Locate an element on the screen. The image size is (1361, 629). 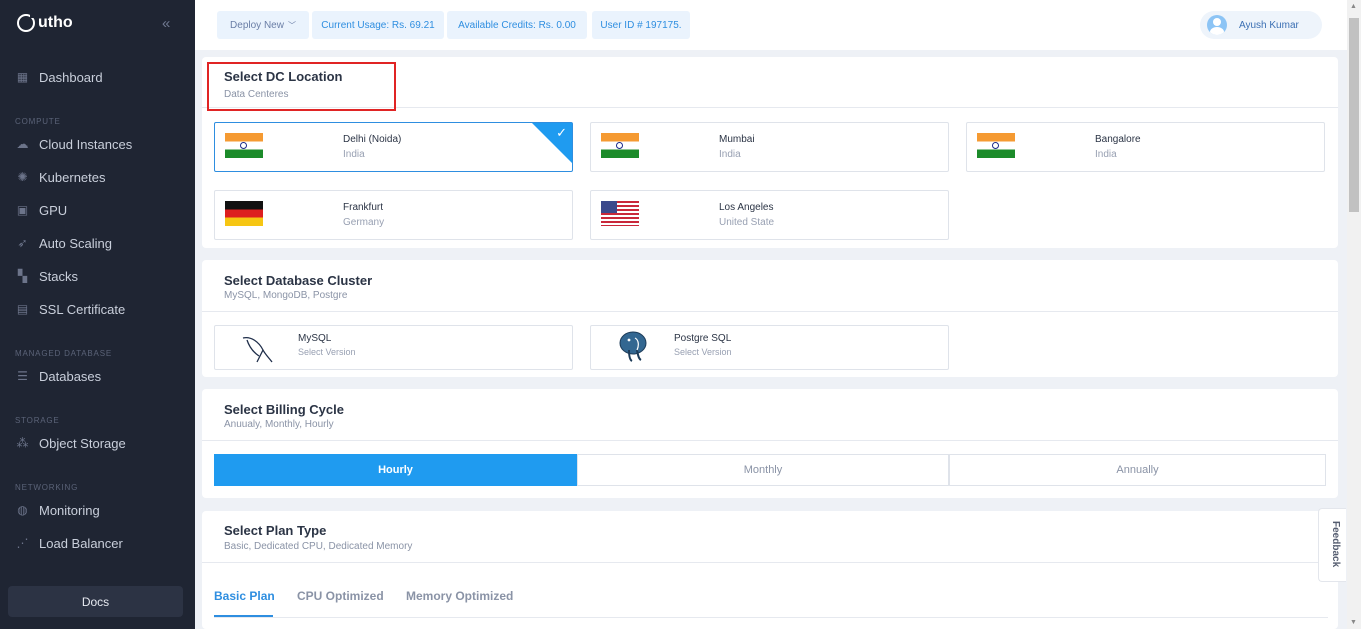
usa-flag-icon is located at coordinates (620, 213).